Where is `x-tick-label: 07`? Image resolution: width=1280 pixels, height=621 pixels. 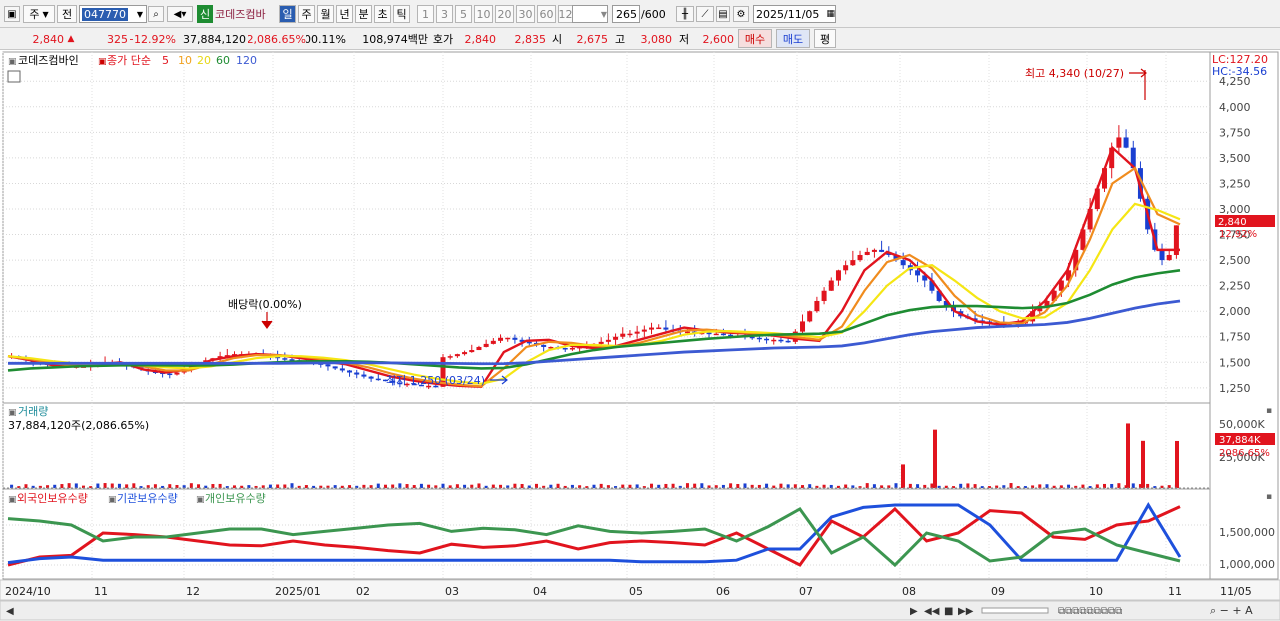 x-tick-label: 07 is located at coordinates (806, 591).